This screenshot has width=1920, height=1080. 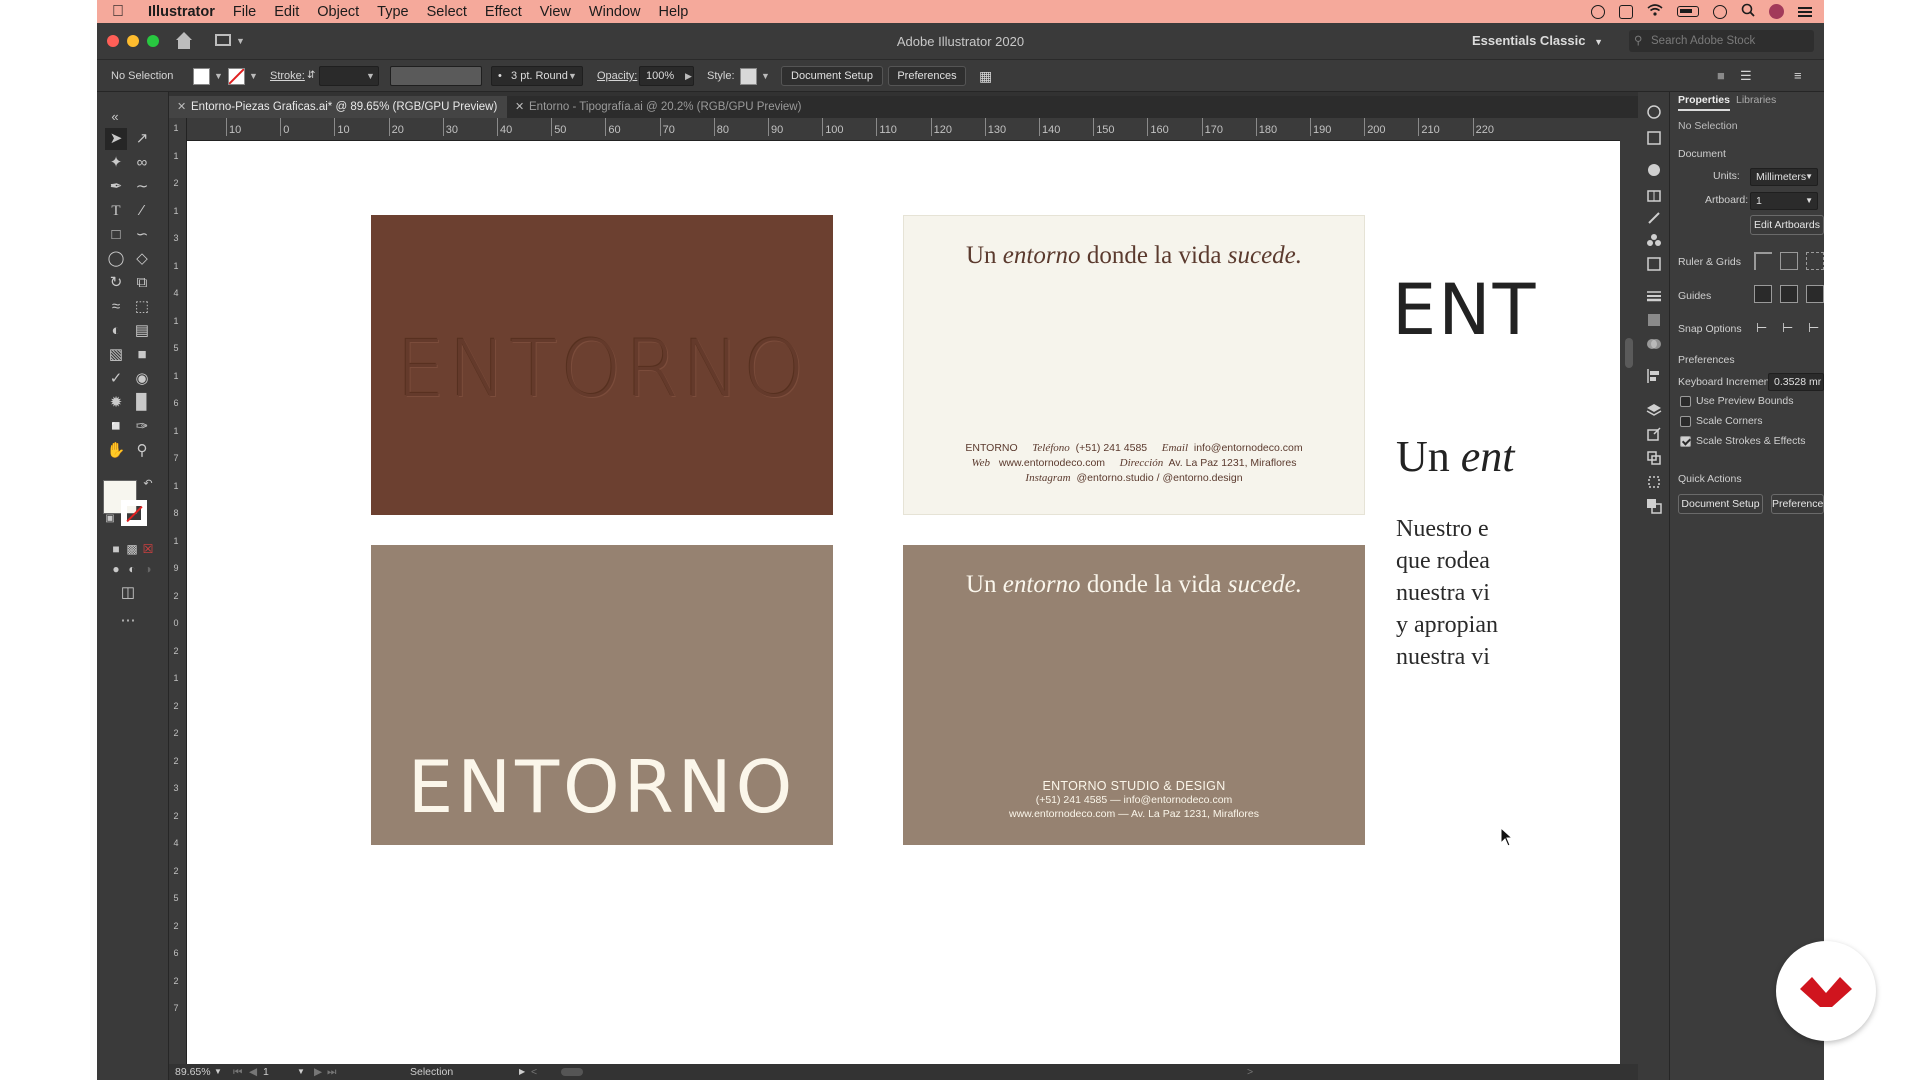 What do you see at coordinates (142, 187) in the screenshot?
I see `curvature-tool-icon: ∼` at bounding box center [142, 187].